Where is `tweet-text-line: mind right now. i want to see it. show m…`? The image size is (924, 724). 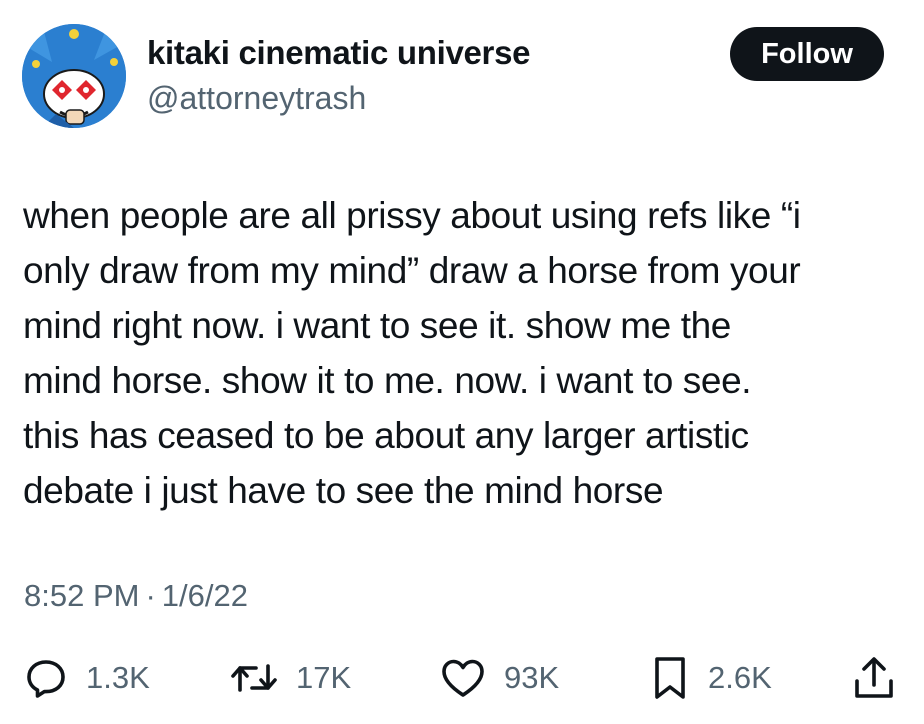
tweet-text-line: mind right now. i want to see it. show m… is located at coordinates (377, 325).